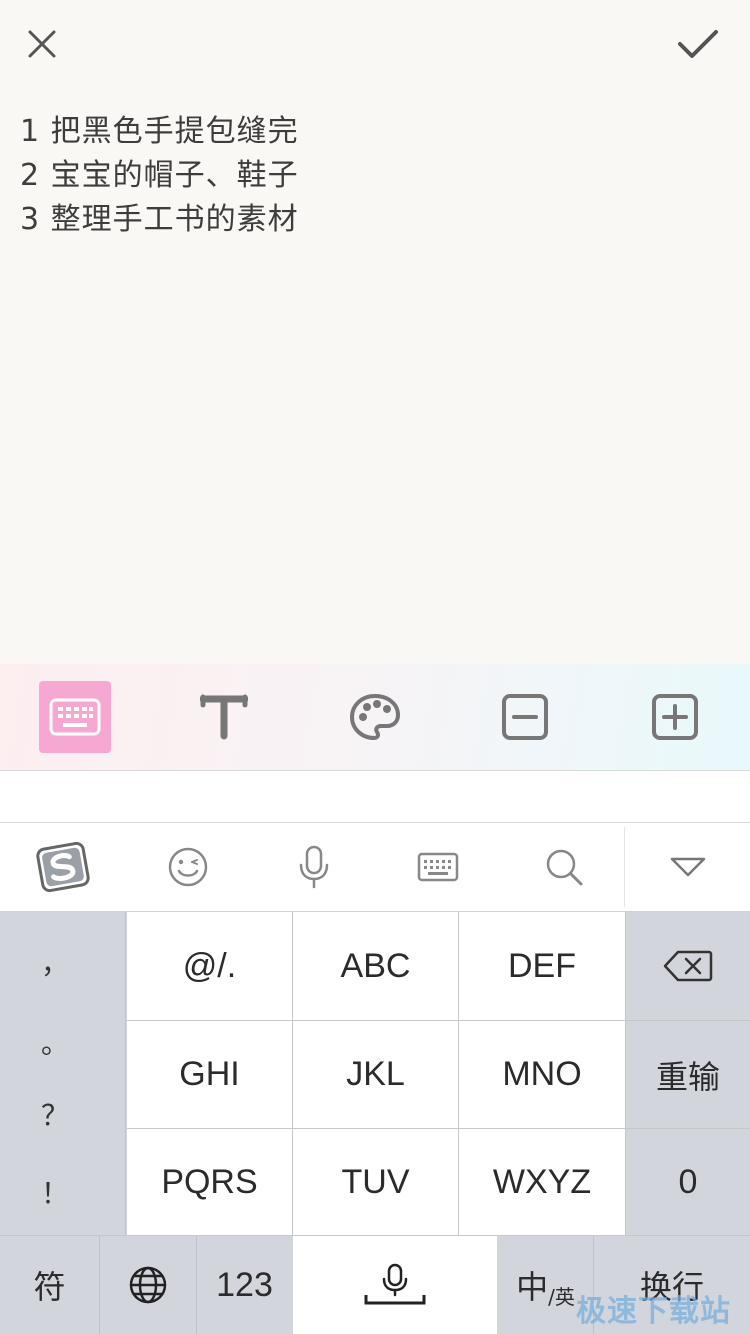  Describe the element at coordinates (370, 176) in the screenshot. I see `note-editor: 1 把黑色手提包缝完 2 宝宝的帽子、鞋子 3 整理手工书的素材` at that location.